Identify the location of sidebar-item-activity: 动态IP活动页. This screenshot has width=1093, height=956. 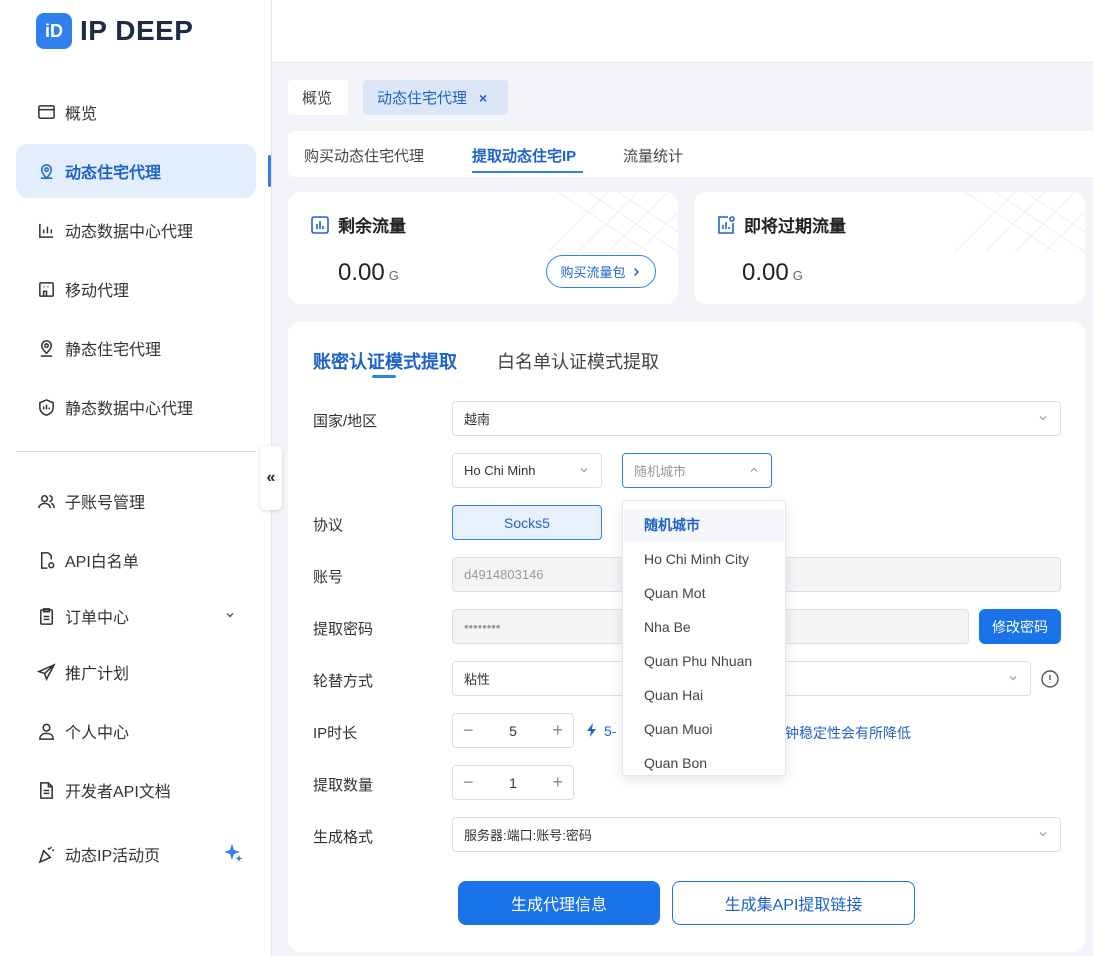
(136, 854).